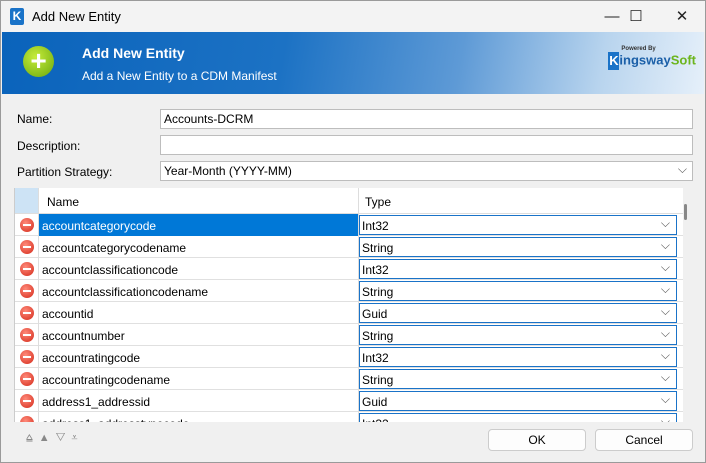 This screenshot has height=463, width=706. I want to click on table-row: address1_addressid Guid, so click(349, 401).